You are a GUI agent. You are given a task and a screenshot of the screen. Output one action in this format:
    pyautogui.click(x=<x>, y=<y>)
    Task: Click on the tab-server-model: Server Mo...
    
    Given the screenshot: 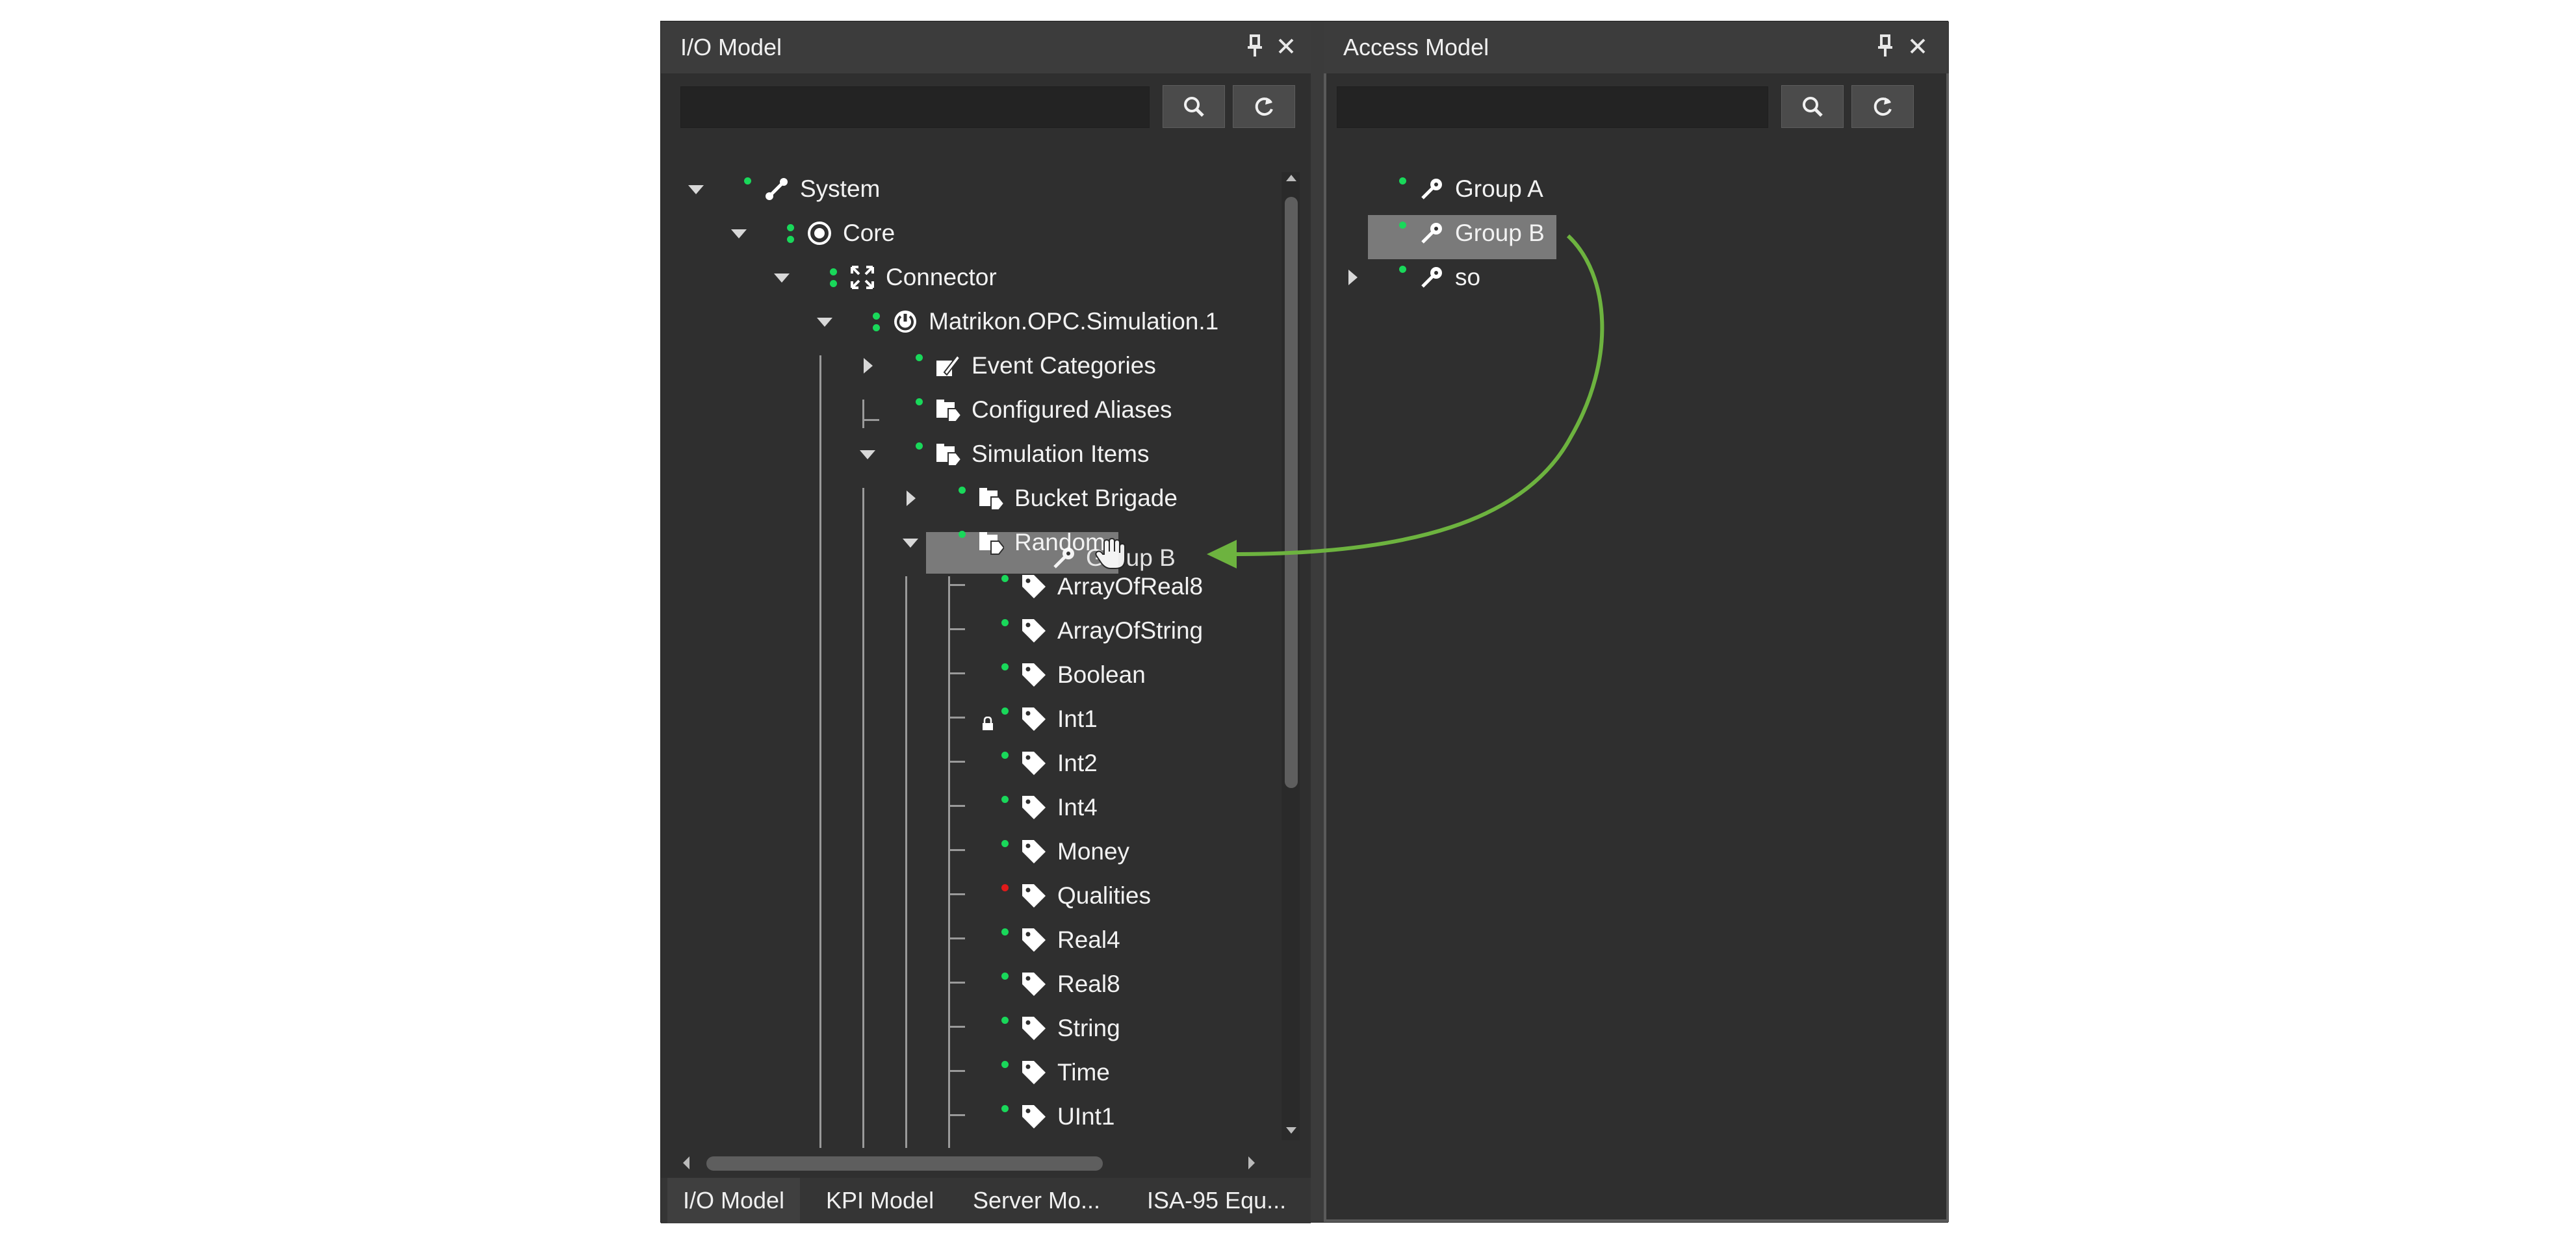 What is the action you would take?
    pyautogui.click(x=1036, y=1200)
    